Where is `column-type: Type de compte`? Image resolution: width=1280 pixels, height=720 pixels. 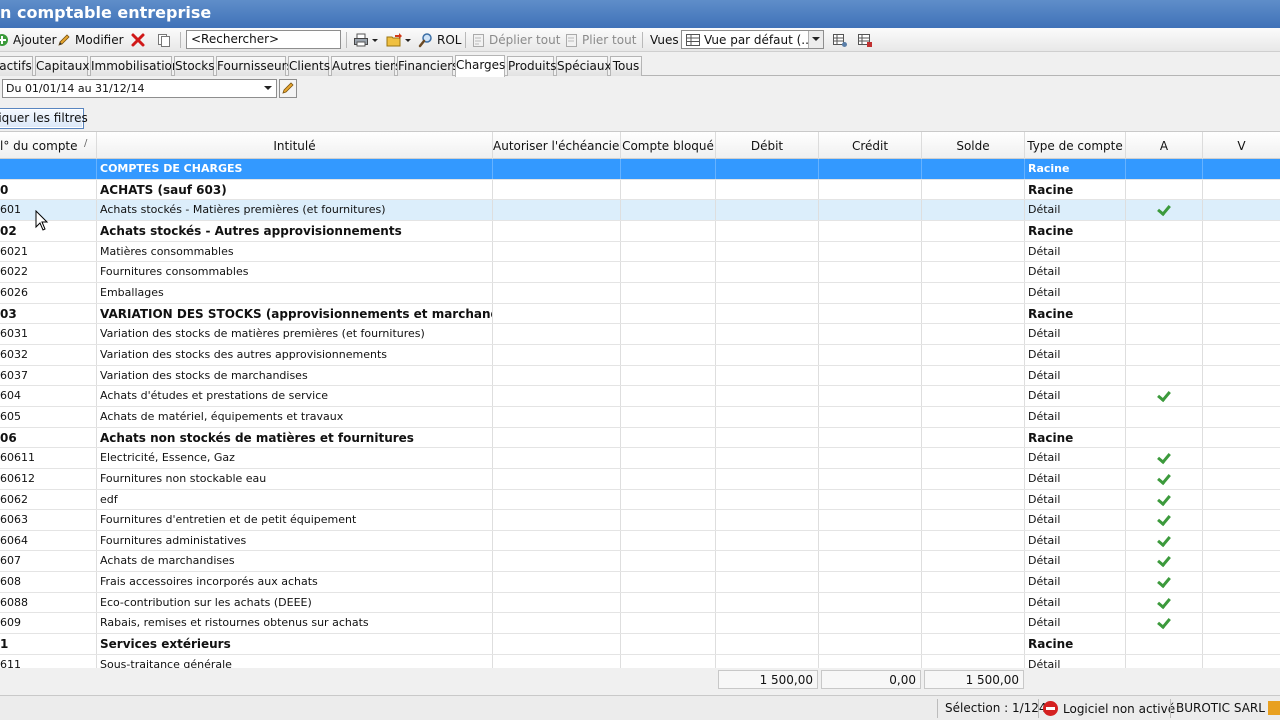
column-type: Type de compte is located at coordinates (1075, 145).